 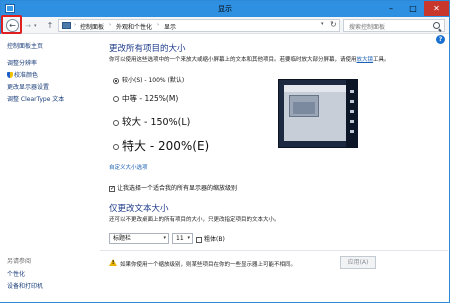 What do you see at coordinates (35, 98) in the screenshot?
I see `sidebar-item-cleartype: 调整 ClearType 文本` at bounding box center [35, 98].